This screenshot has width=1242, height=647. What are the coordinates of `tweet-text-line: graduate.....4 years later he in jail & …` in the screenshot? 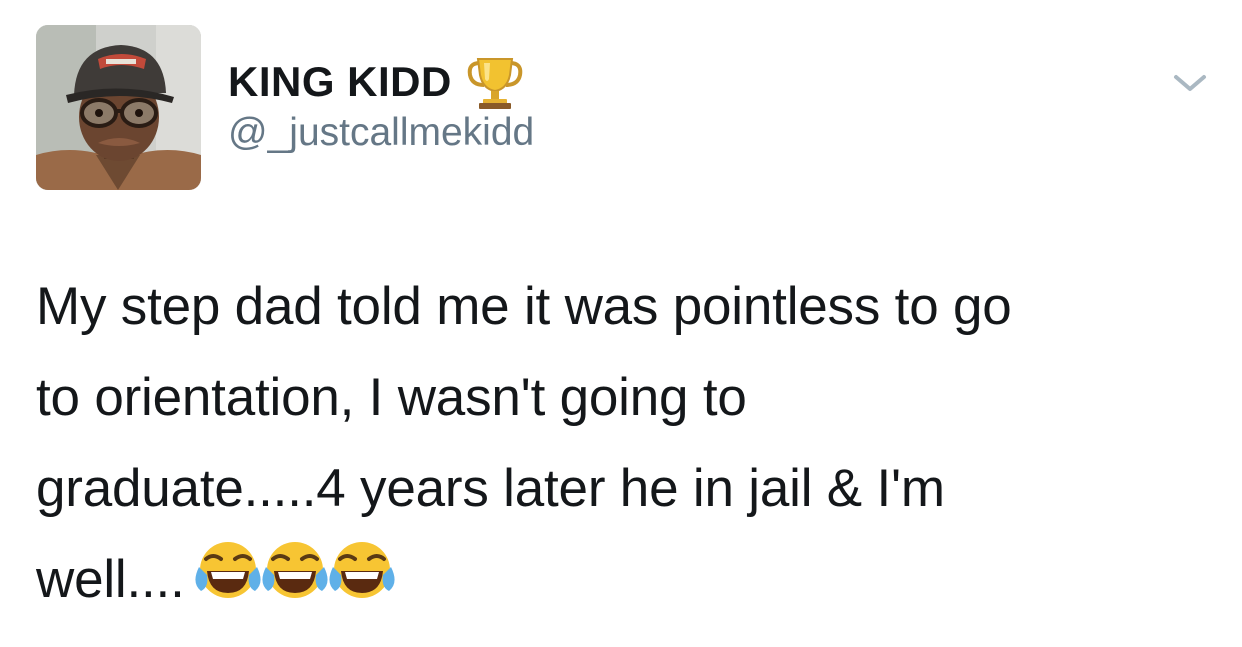 It's located at (490, 488).